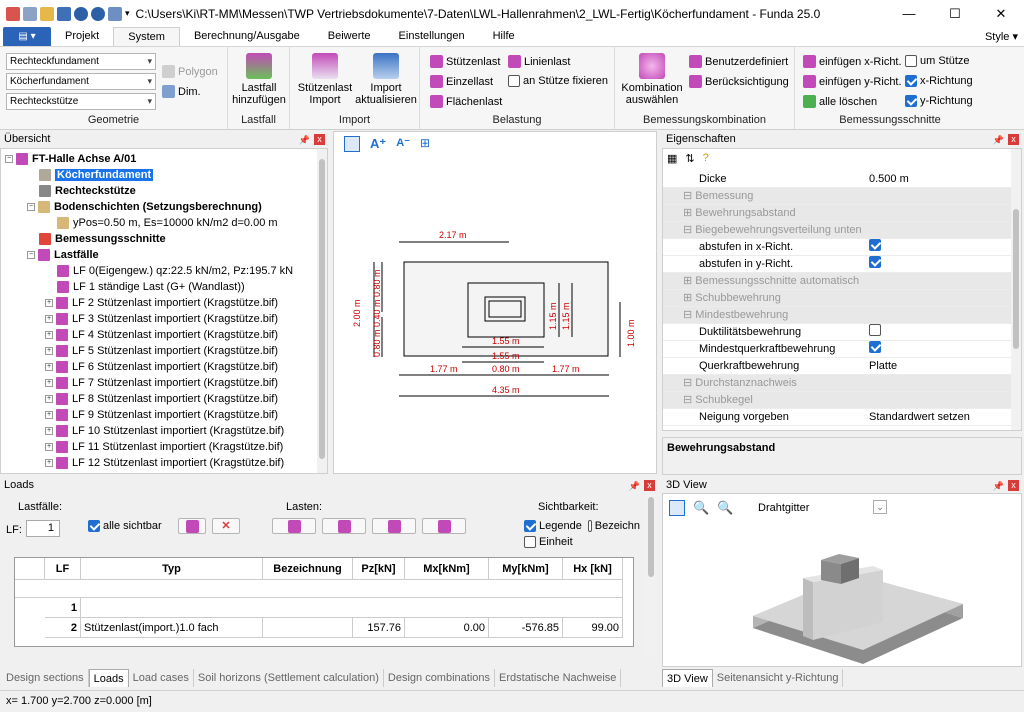 The image size is (1024, 712). What do you see at coordinates (651, 575) in the screenshot?
I see `loads-scrollbar` at bounding box center [651, 575].